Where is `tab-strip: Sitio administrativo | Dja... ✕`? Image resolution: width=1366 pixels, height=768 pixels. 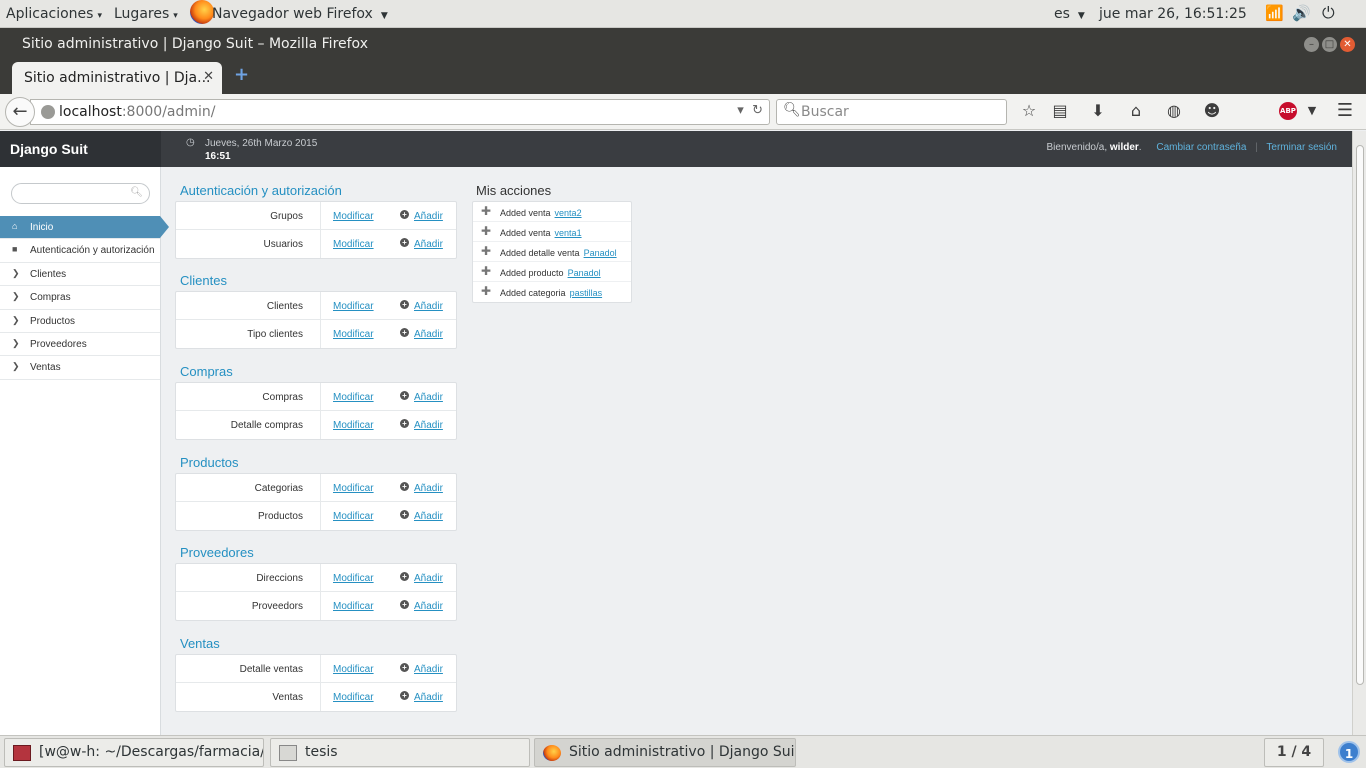 tab-strip: Sitio administrativo | Dja... ✕ is located at coordinates (683, 77).